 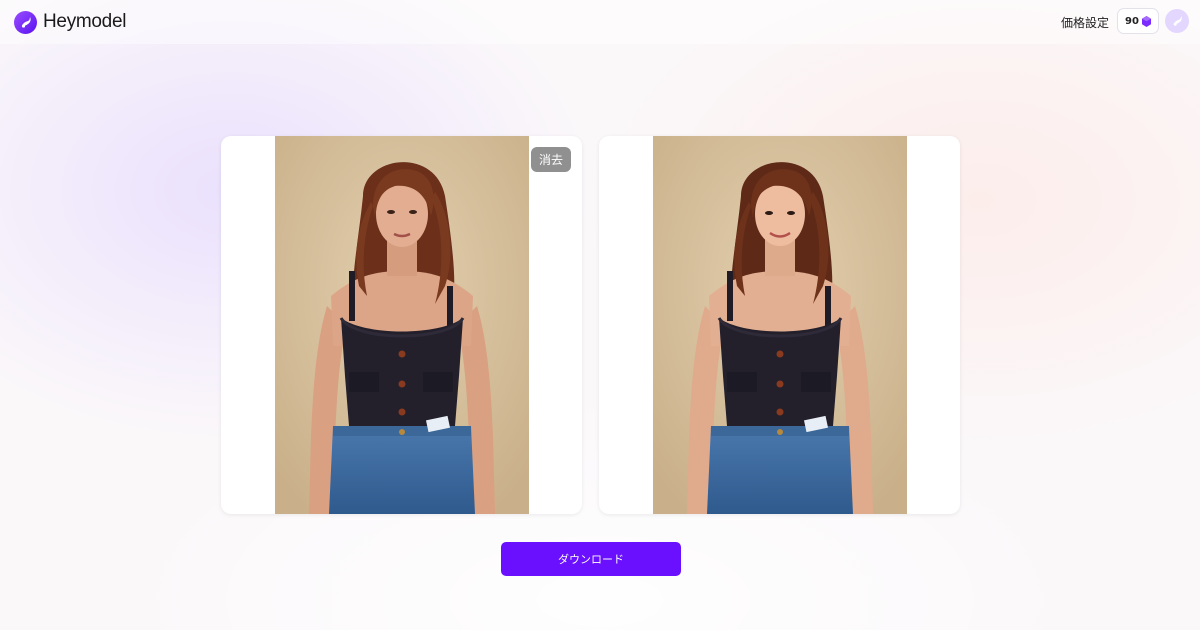 I want to click on original-photo, so click(x=402, y=325).